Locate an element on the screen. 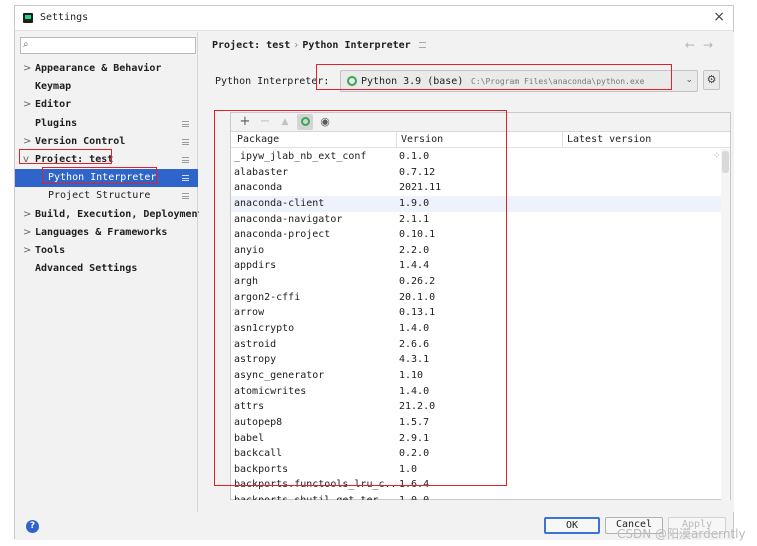 Image resolution: width=757 pixels, height=546 pixels. interpreter-label: Python Interpreter: is located at coordinates (272, 81).